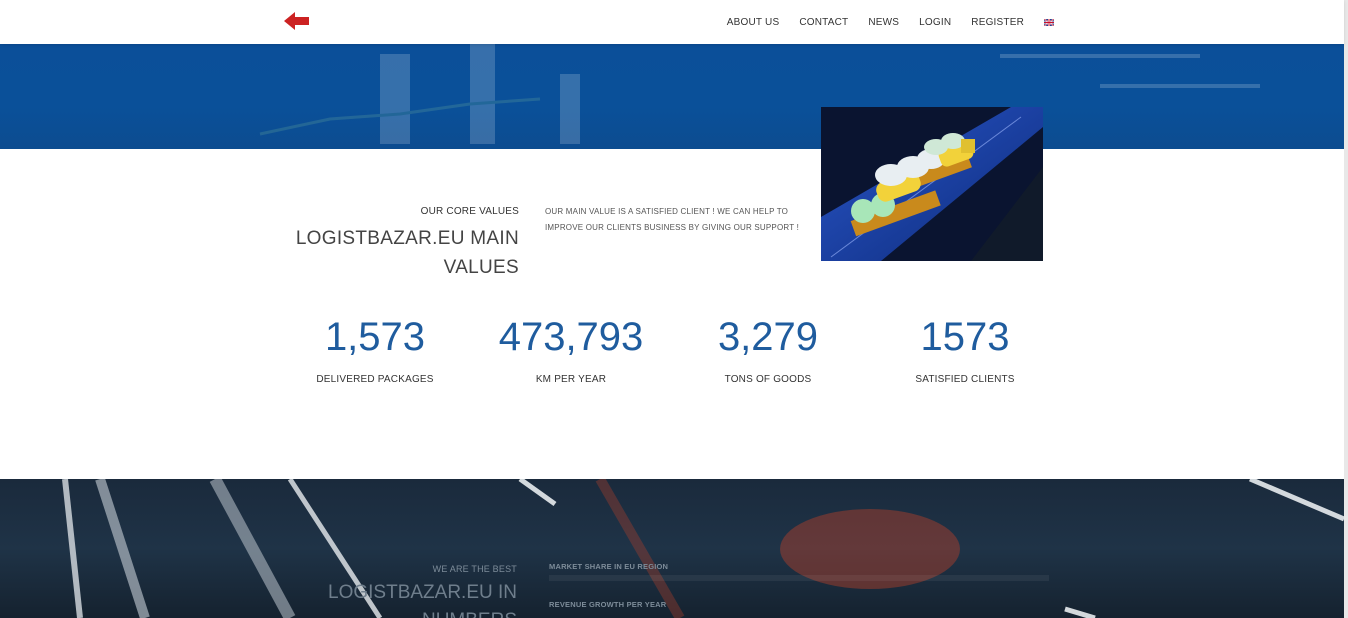  What do you see at coordinates (753, 22) in the screenshot?
I see `nav-about-us: ABOUT US` at bounding box center [753, 22].